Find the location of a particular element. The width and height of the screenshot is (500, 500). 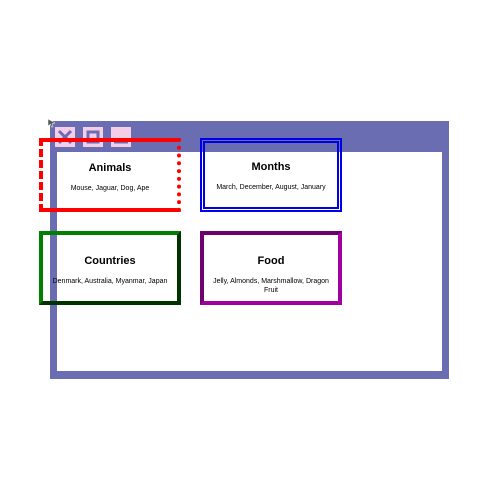

card-title: Food is located at coordinates (271, 261).